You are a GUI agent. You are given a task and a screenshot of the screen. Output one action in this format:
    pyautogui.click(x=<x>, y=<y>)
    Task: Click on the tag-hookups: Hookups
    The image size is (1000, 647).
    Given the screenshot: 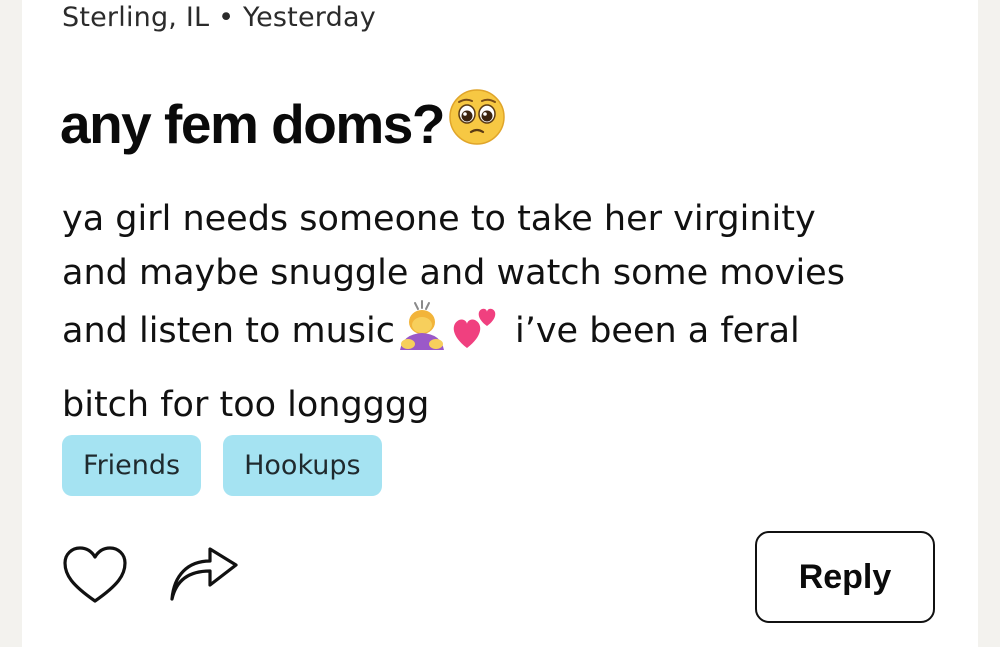 What is the action you would take?
    pyautogui.click(x=302, y=465)
    